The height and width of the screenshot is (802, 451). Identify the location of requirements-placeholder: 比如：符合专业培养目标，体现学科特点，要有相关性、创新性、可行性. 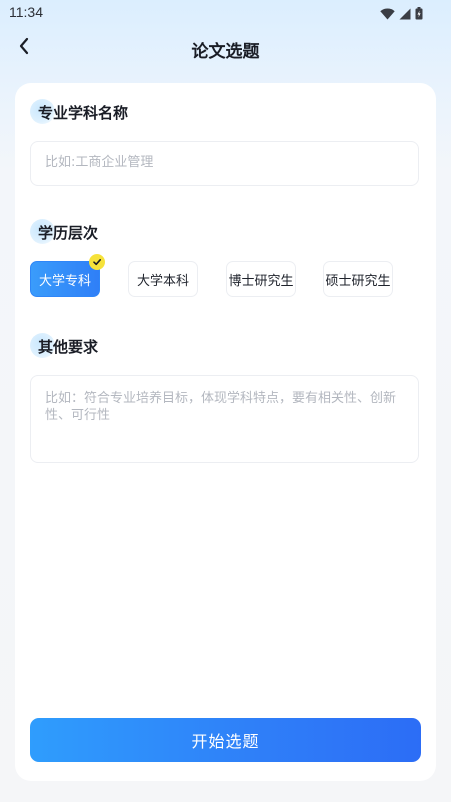
(221, 407).